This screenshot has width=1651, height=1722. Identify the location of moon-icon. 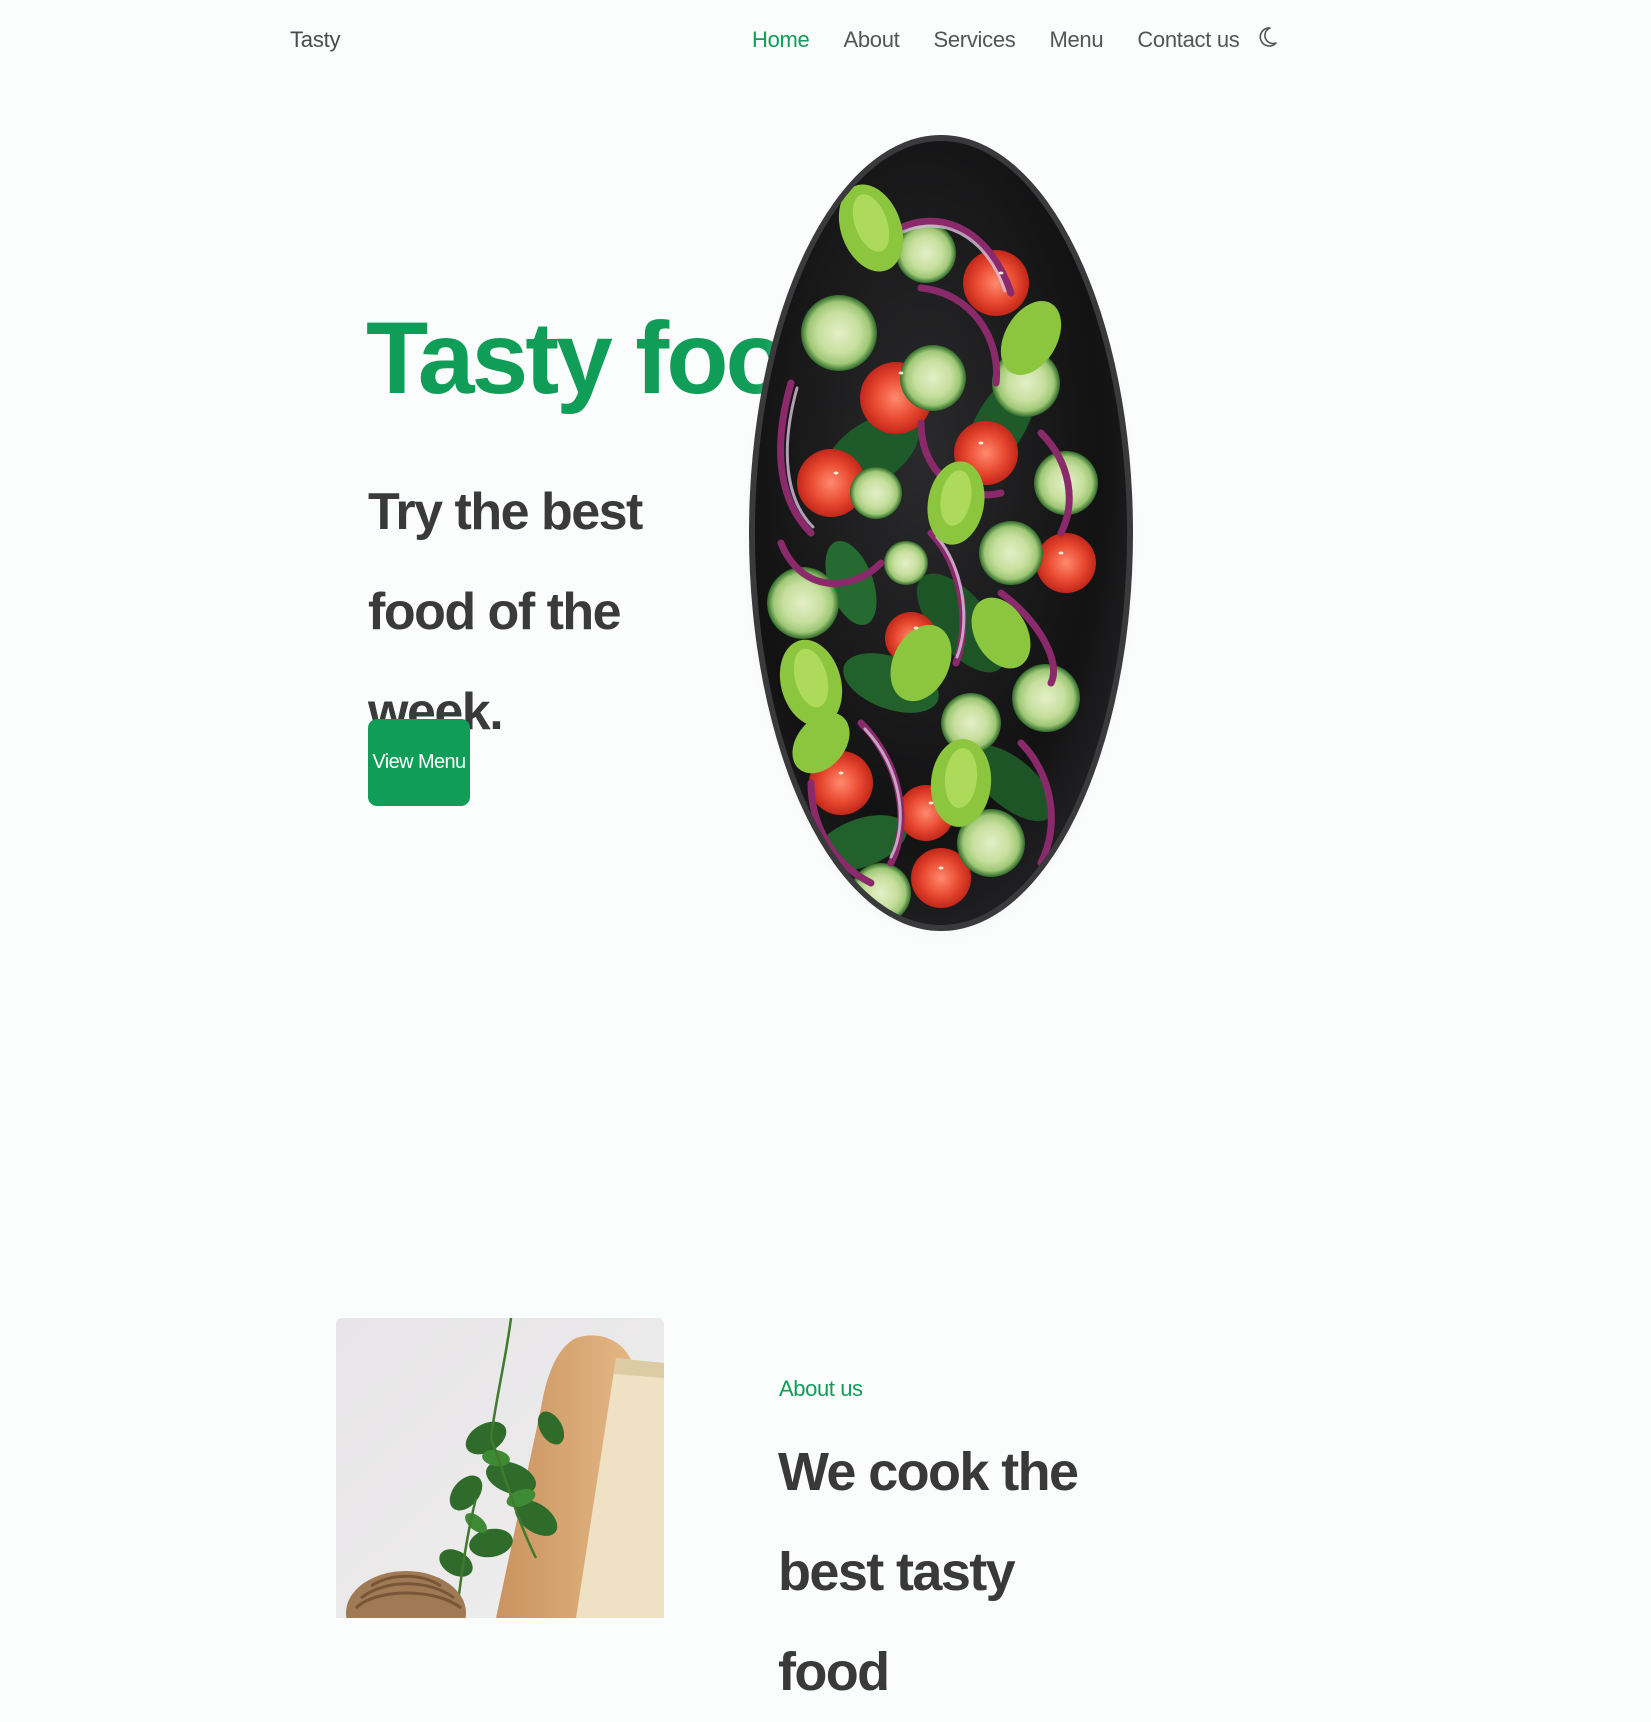
(1269, 37).